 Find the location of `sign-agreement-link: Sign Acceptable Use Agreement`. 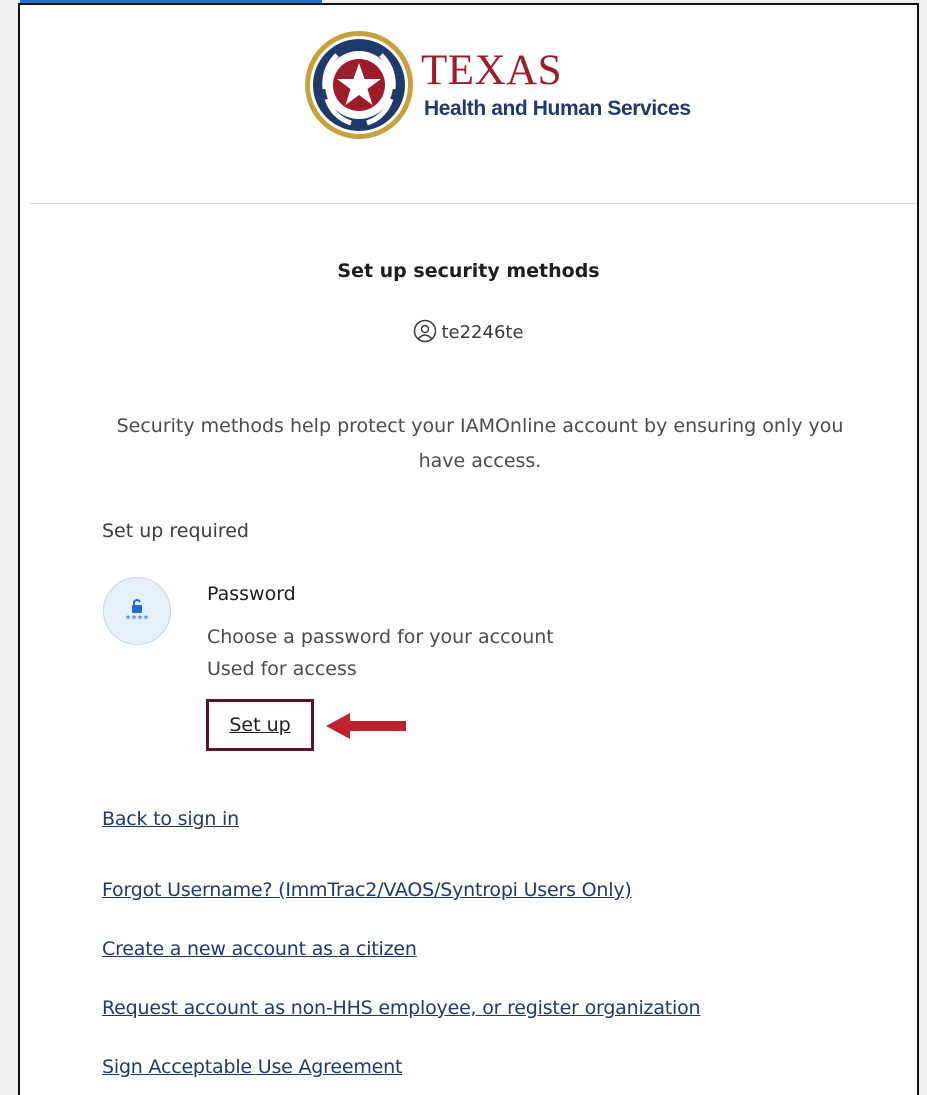

sign-agreement-link: Sign Acceptable Use Agreement is located at coordinates (252, 1067).